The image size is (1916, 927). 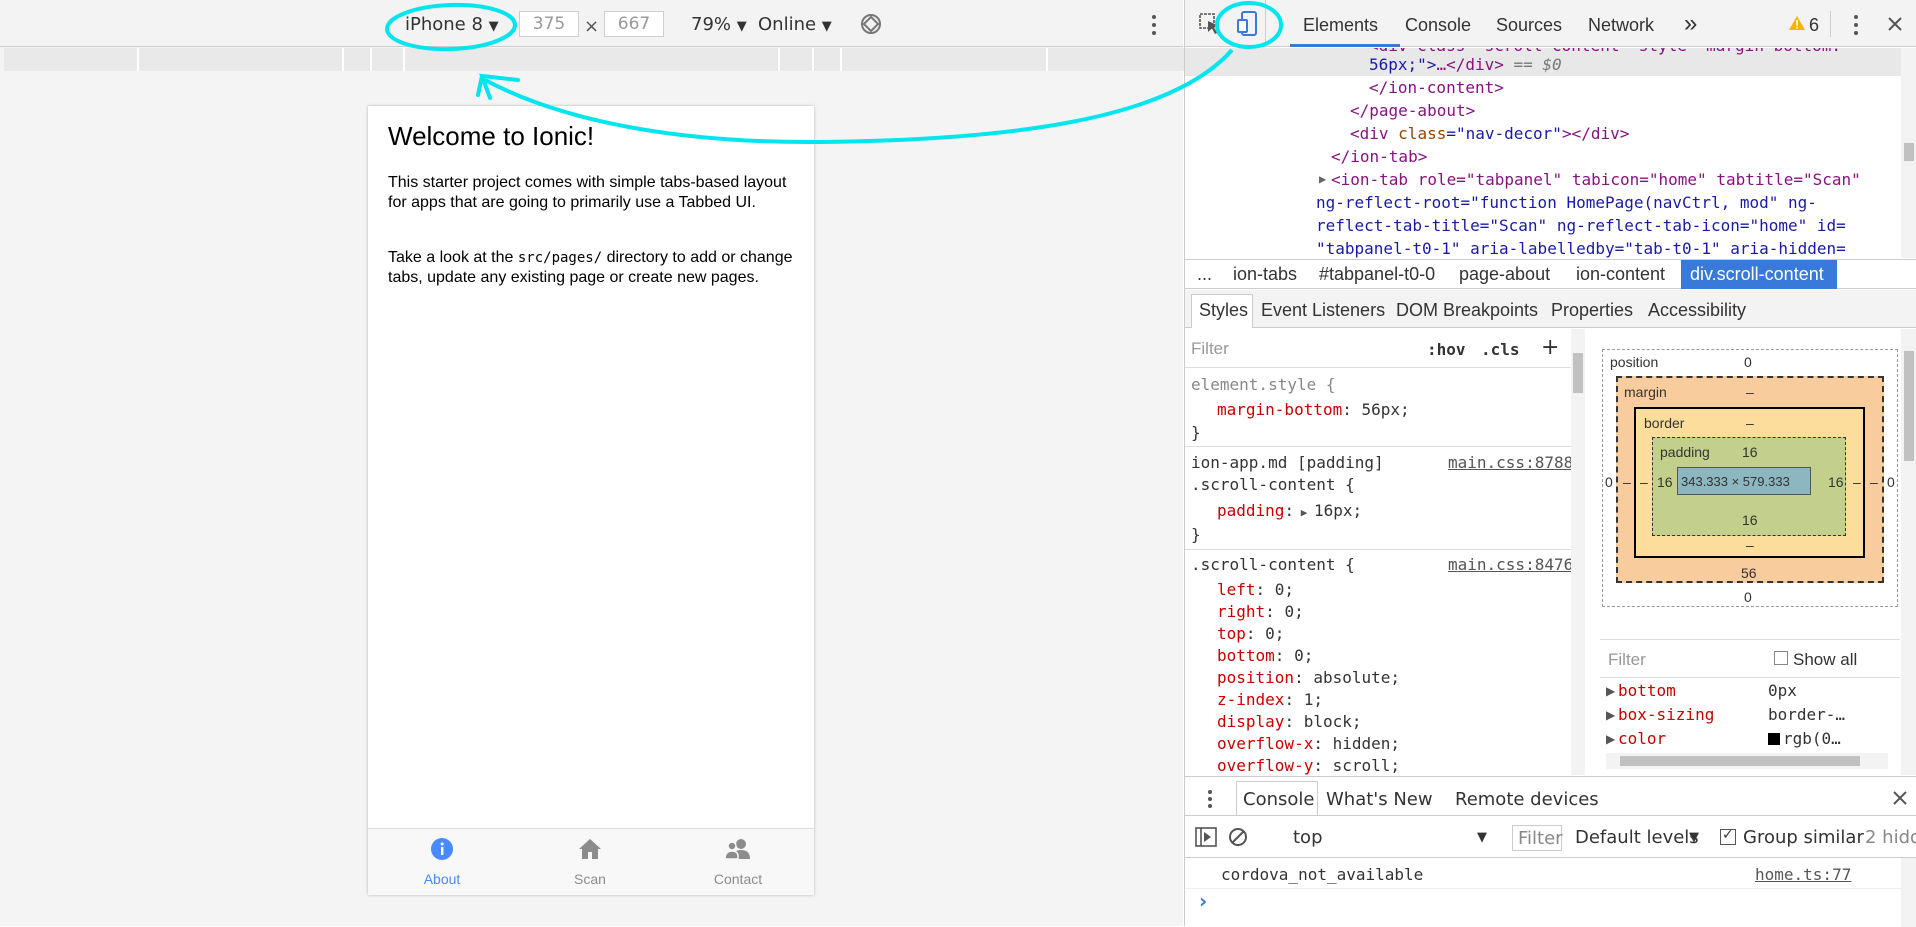 What do you see at coordinates (1238, 837) in the screenshot?
I see `clear-console-icon` at bounding box center [1238, 837].